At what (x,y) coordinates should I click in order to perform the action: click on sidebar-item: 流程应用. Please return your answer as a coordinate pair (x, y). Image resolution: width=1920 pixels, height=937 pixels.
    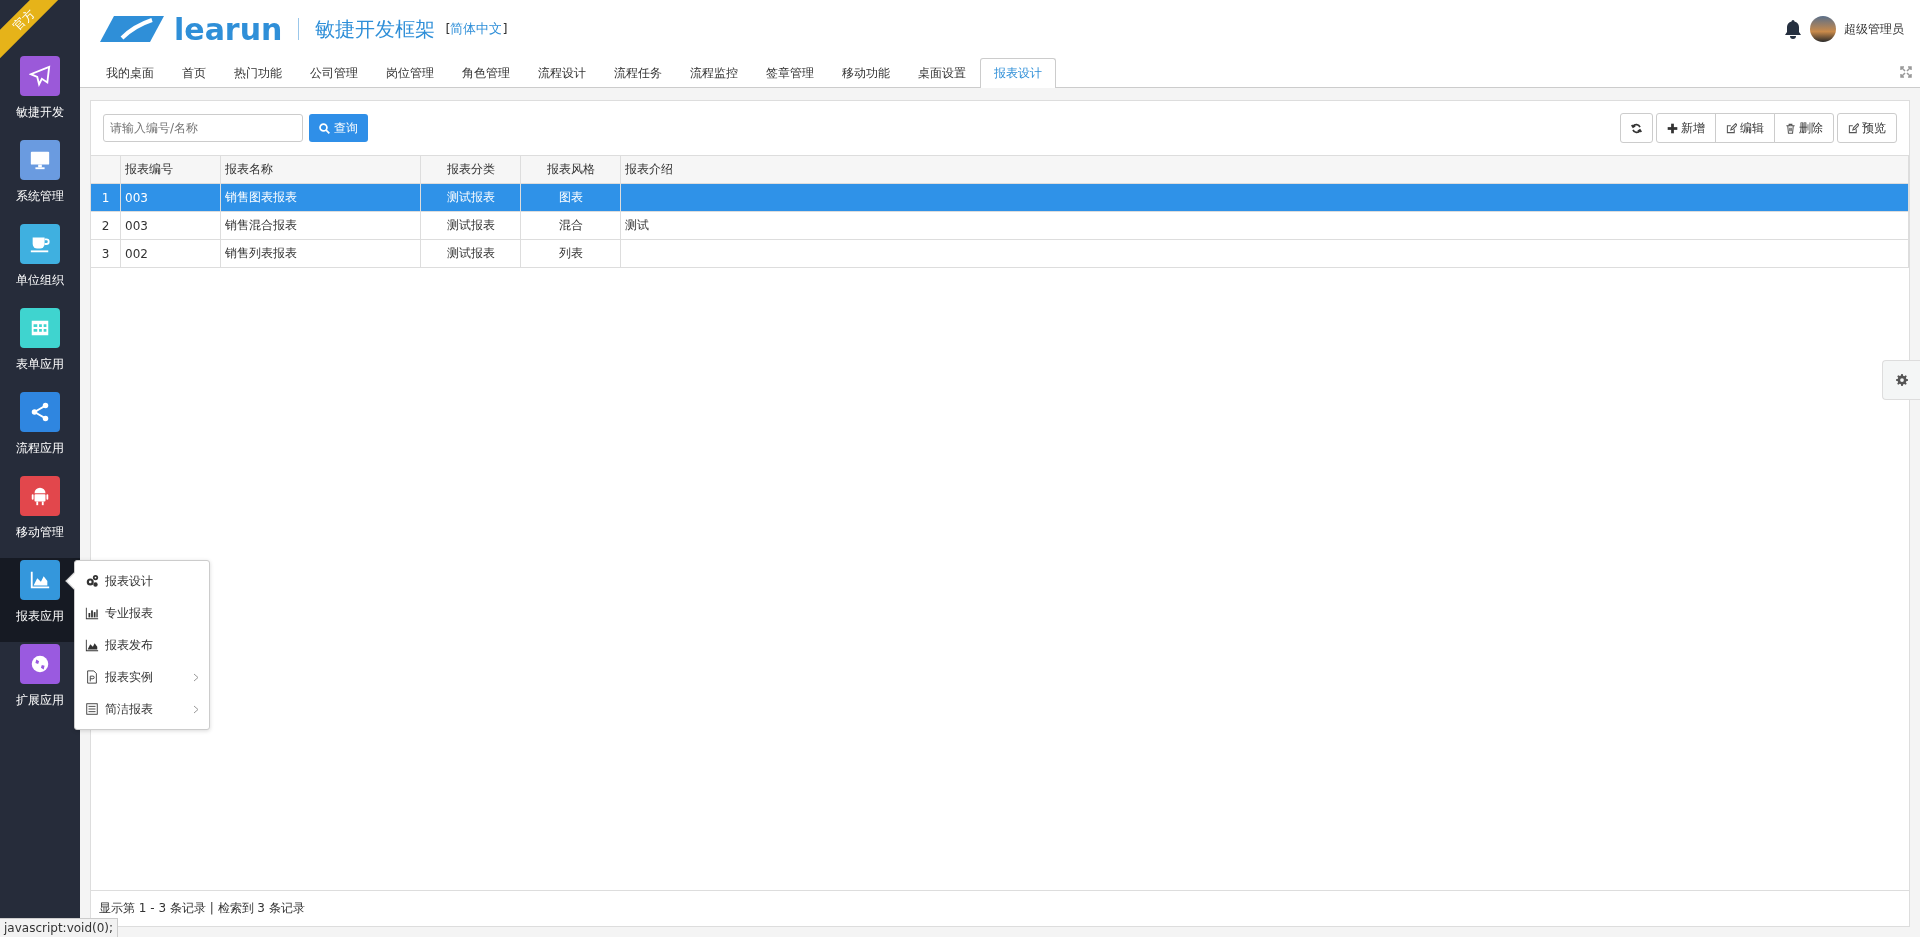
    Looking at the image, I should click on (40, 432).